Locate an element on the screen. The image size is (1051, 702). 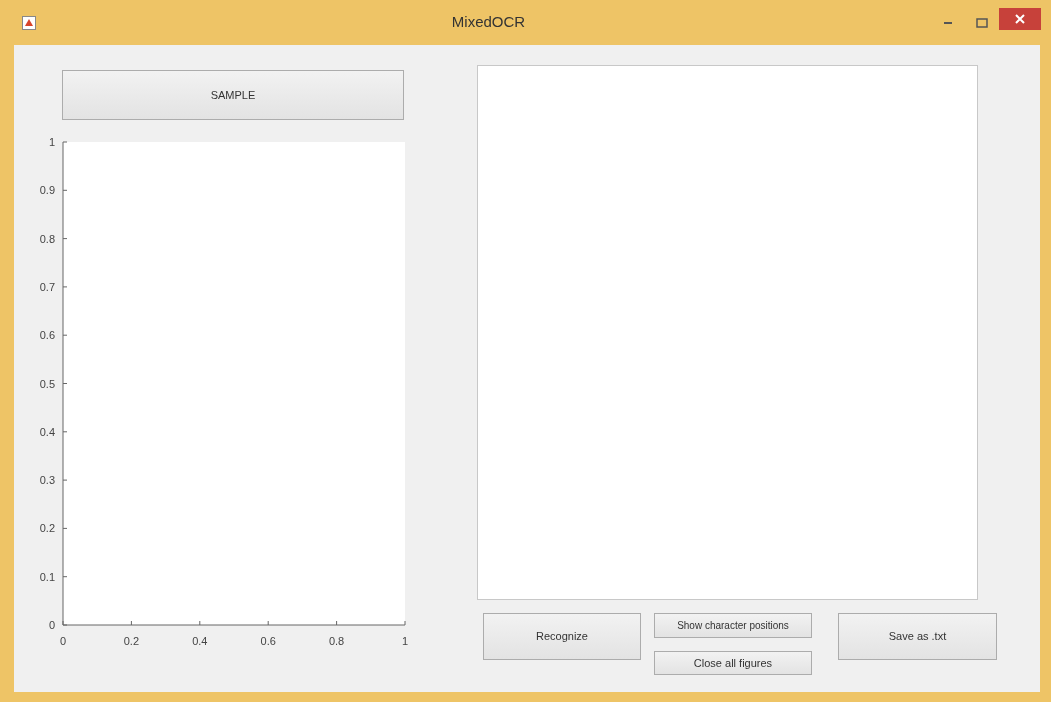
save-txt-button: Save as .txt is located at coordinates (917, 636).